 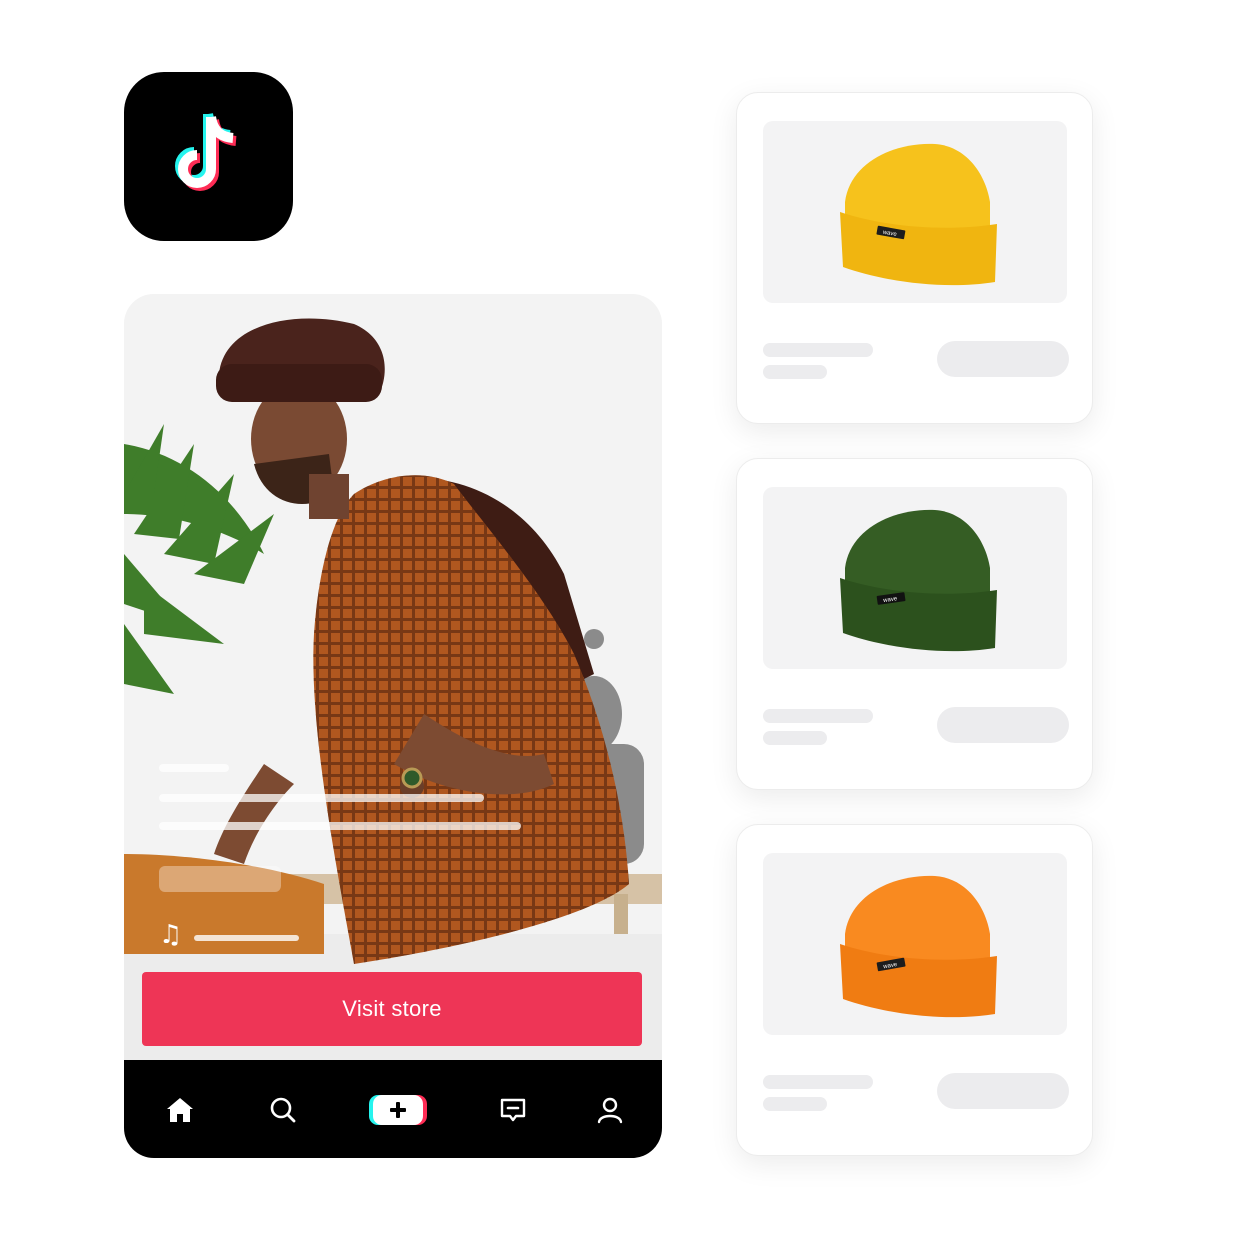 I want to click on music-note-icon: ♫, so click(x=171, y=935).